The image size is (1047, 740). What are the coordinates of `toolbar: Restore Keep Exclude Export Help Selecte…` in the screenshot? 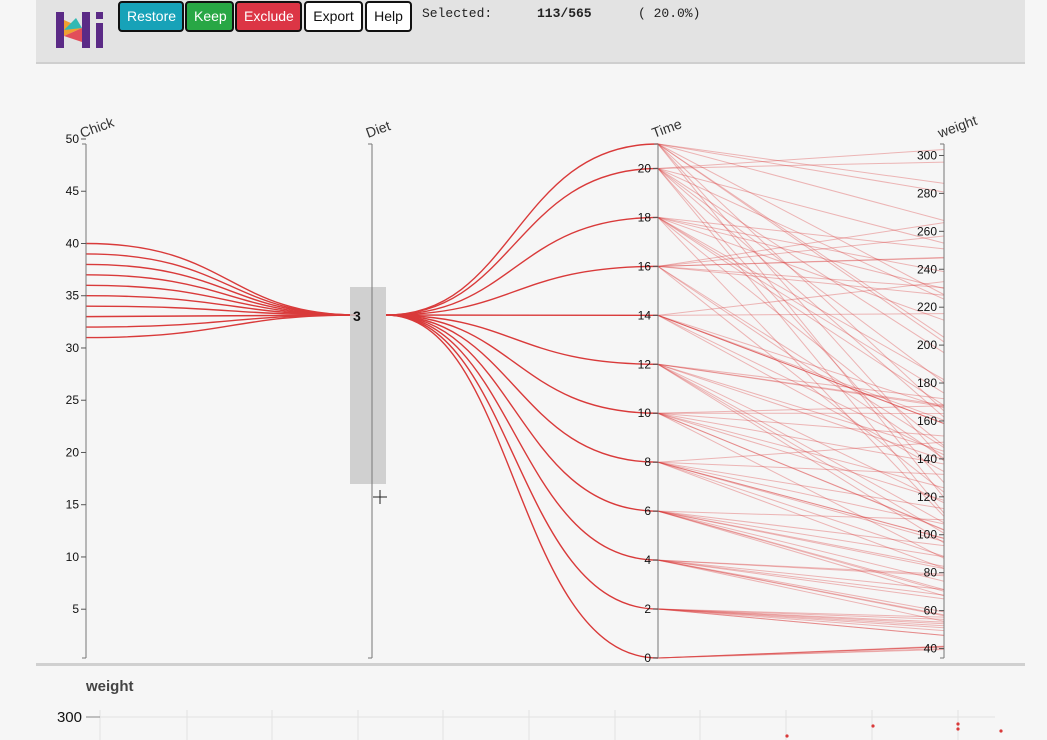 It's located at (530, 32).